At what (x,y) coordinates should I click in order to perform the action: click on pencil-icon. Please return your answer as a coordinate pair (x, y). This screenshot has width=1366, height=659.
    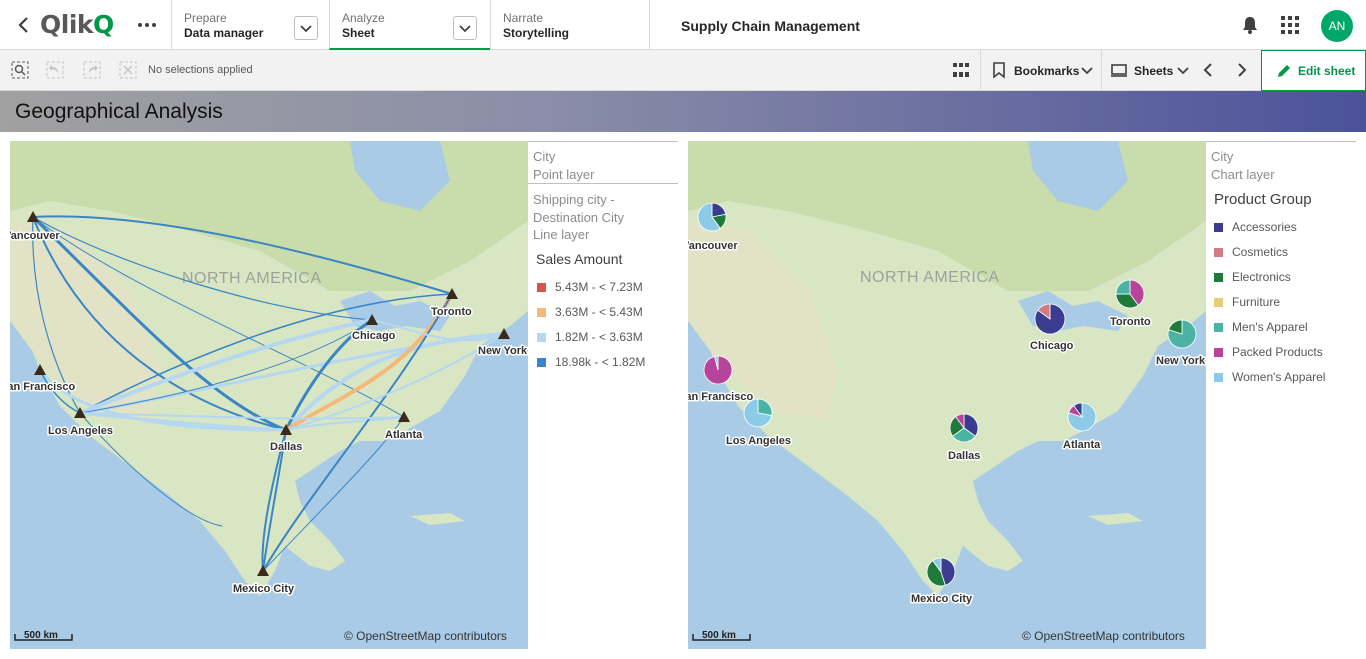
    Looking at the image, I should click on (1284, 71).